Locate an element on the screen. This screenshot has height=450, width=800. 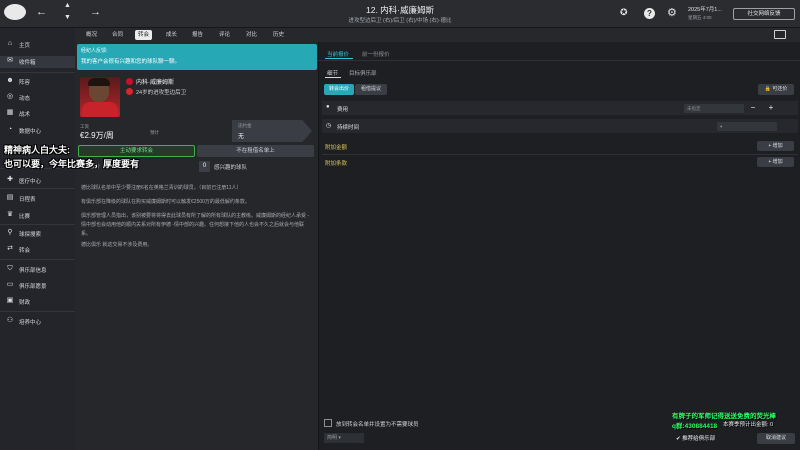
medical-icon: ✚ is located at coordinates (10, 179).